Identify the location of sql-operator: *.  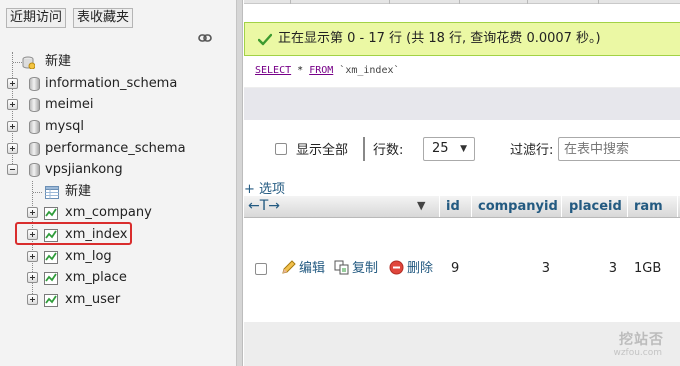
(300, 70).